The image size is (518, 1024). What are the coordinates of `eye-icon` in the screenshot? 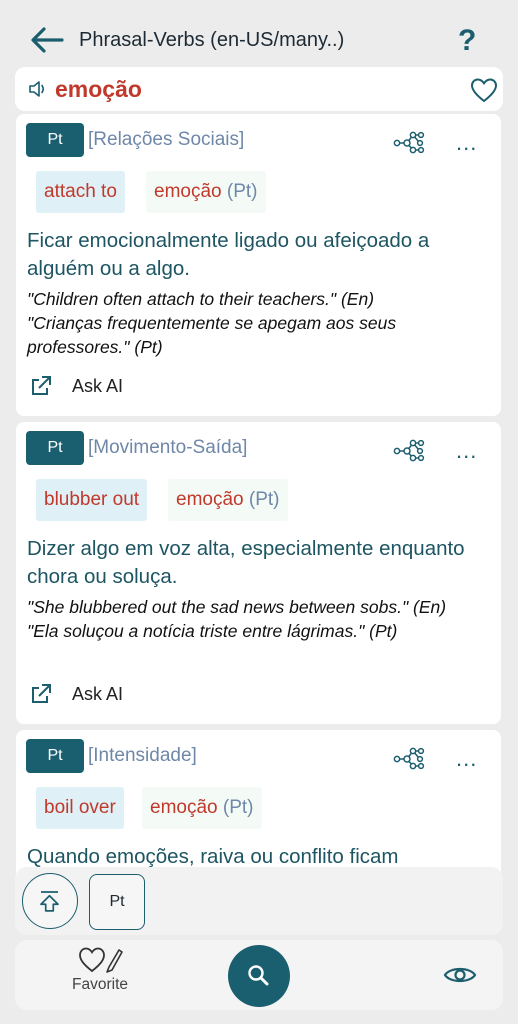 It's located at (460, 975).